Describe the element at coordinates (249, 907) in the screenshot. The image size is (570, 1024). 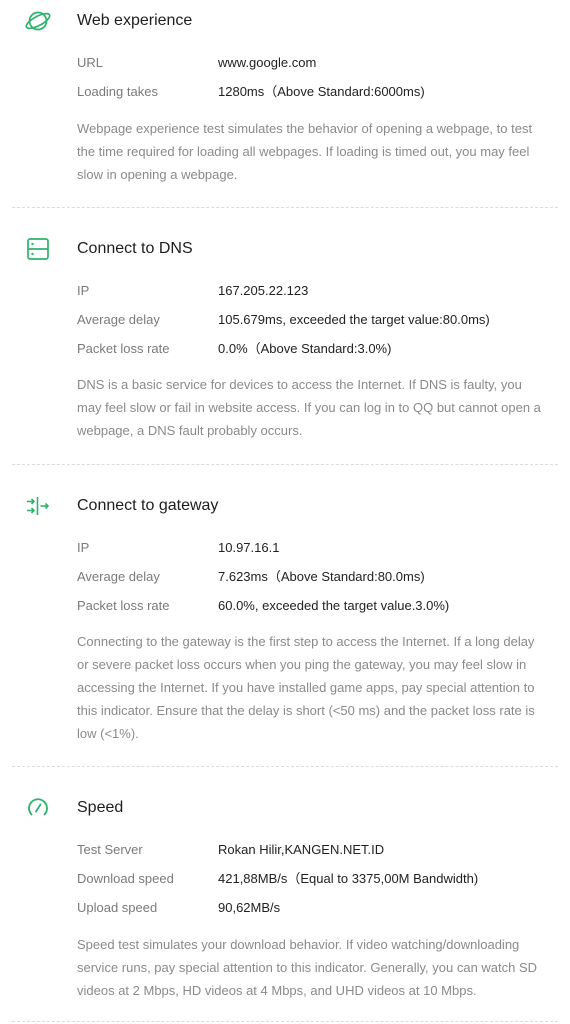
I see `row-value: 90,62MB/s` at that location.